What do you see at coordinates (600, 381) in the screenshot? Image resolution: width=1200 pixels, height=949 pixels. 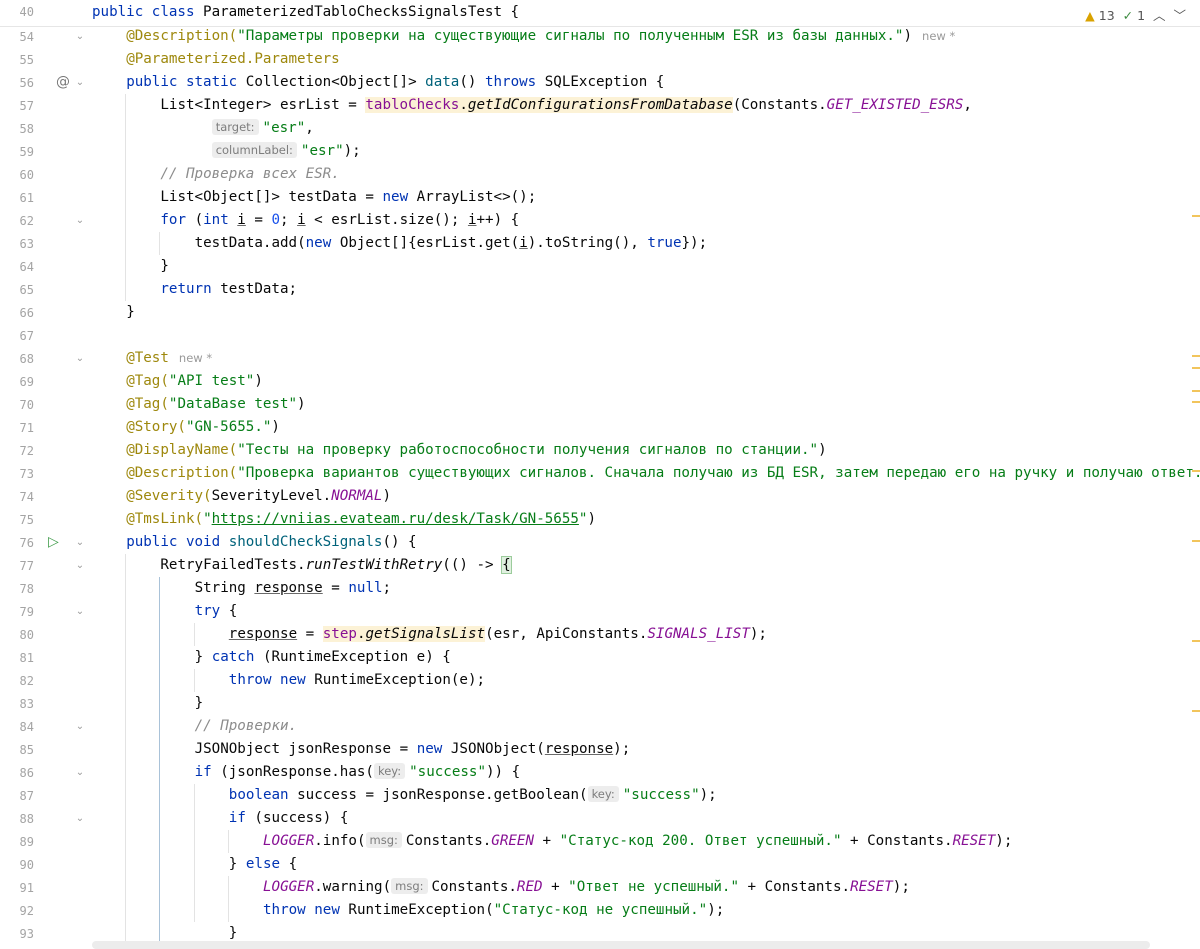 I see `code-line: 69 @Tag("API test")` at bounding box center [600, 381].